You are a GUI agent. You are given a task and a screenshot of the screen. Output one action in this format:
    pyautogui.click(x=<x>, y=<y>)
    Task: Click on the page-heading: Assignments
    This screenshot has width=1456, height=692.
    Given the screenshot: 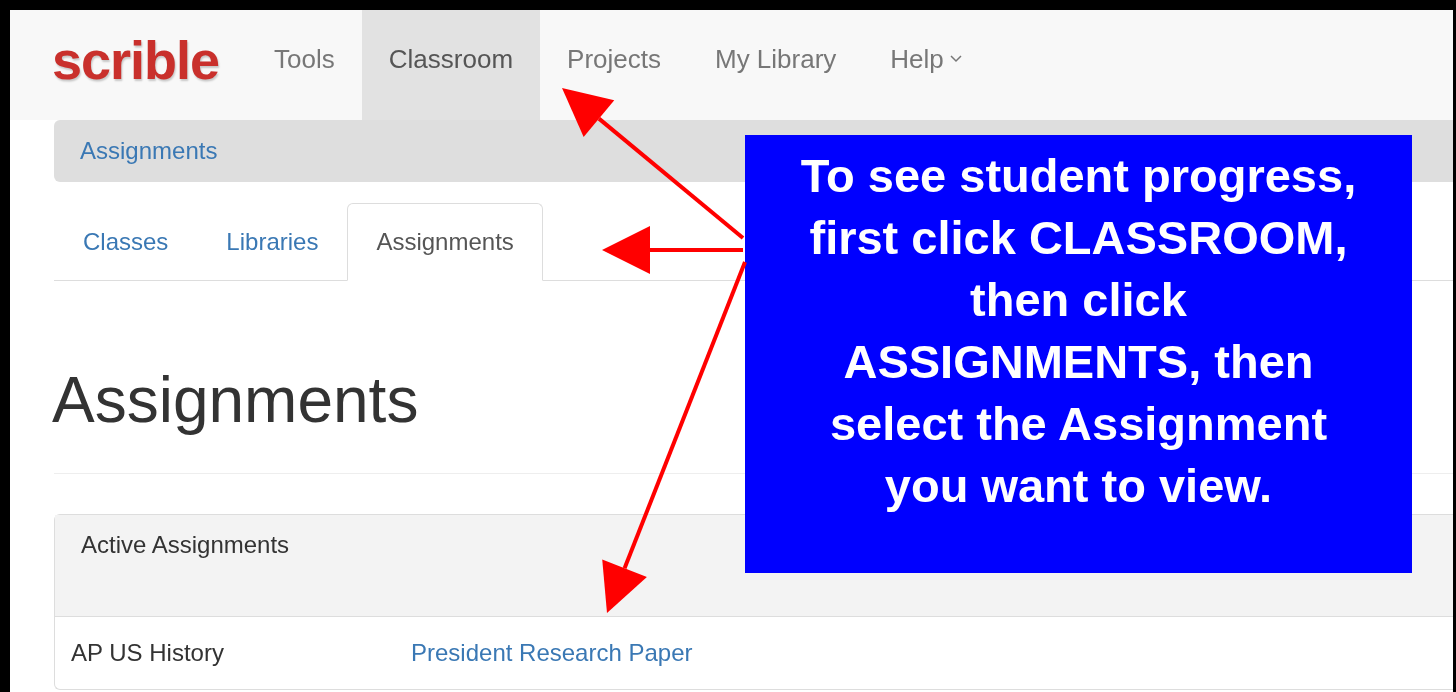 What is the action you would take?
    pyautogui.click(x=235, y=400)
    